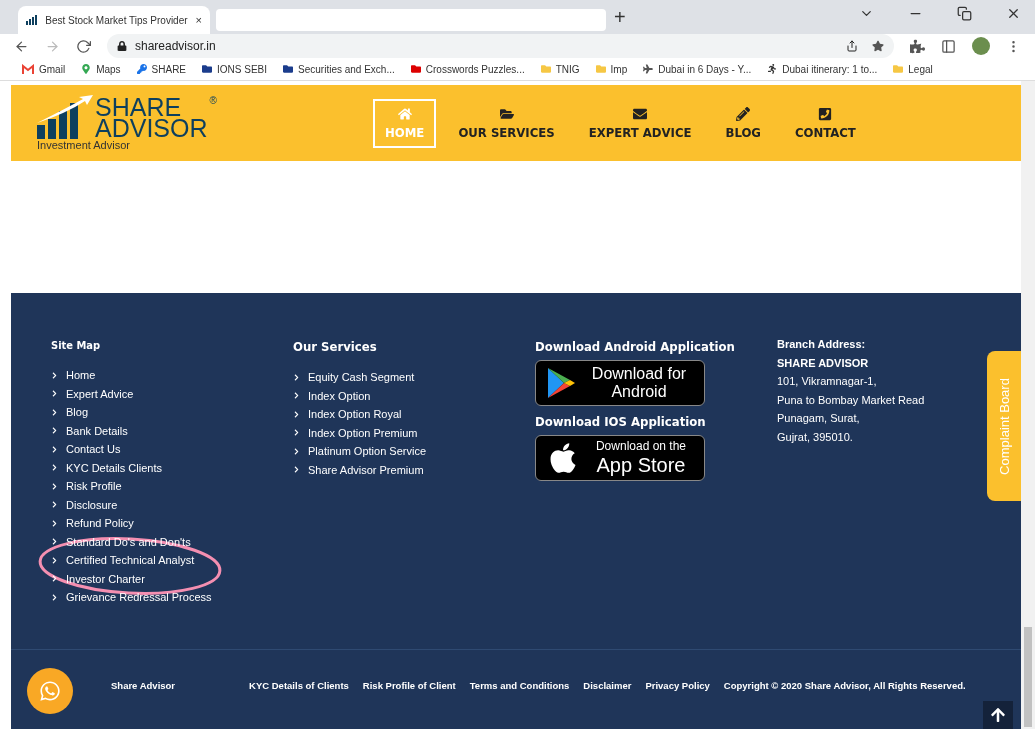  I want to click on column-heading: Our Services, so click(335, 346).